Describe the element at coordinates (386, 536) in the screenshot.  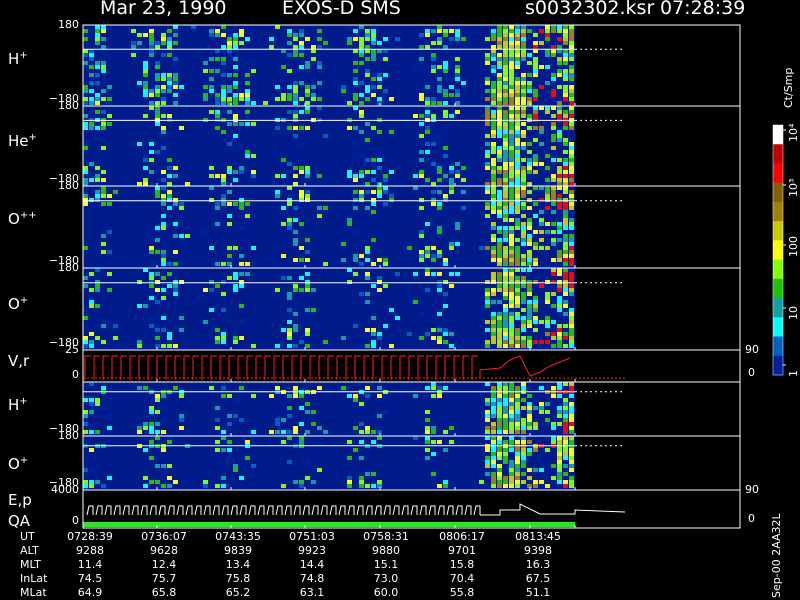
I see `table-cell: 0758:31` at that location.